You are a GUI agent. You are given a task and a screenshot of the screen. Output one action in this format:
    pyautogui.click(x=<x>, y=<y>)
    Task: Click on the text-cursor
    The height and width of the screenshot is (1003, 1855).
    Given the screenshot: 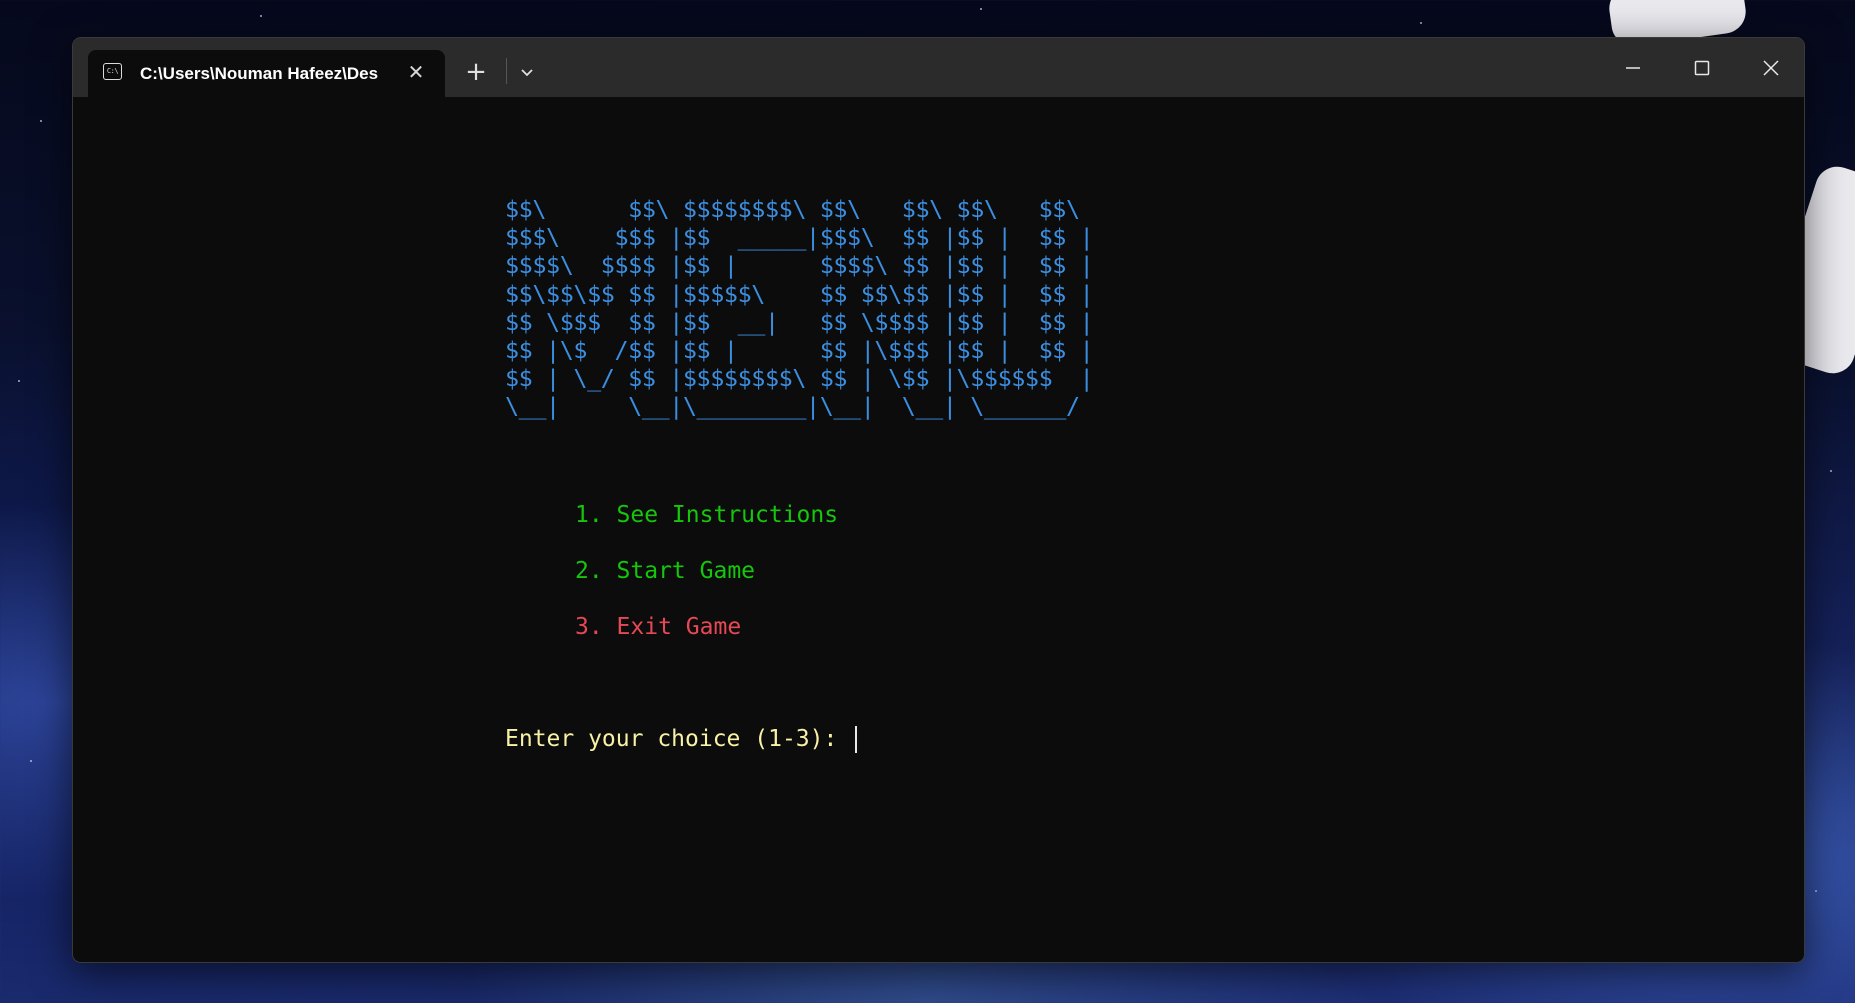 What is the action you would take?
    pyautogui.click(x=856, y=739)
    